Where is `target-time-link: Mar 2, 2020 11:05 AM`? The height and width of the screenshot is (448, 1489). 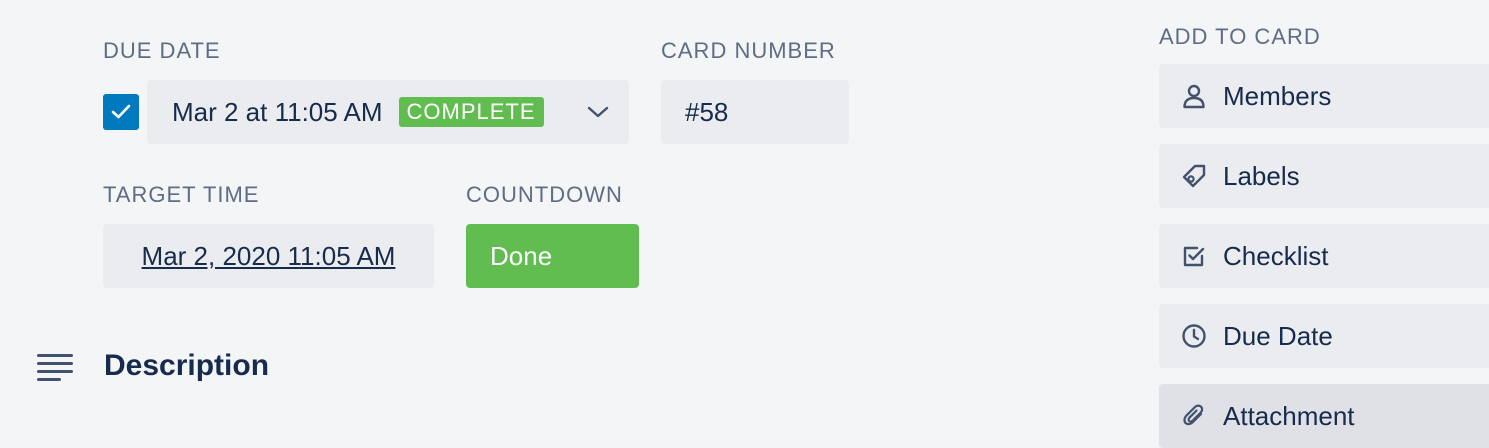
target-time-link: Mar 2, 2020 11:05 AM is located at coordinates (269, 256).